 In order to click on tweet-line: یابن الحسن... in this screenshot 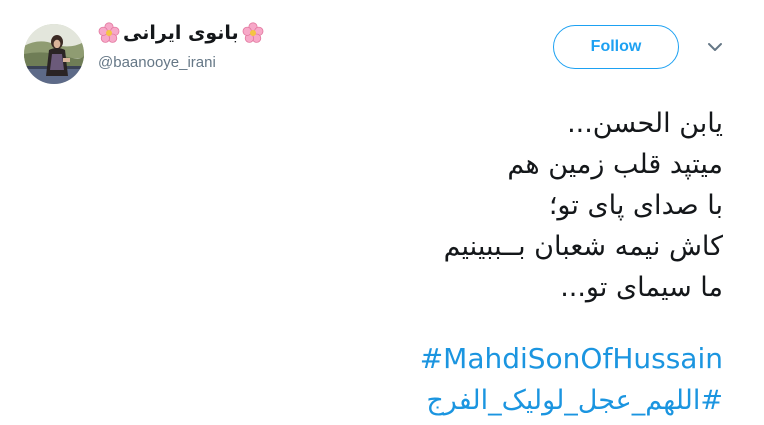, I will do `click(645, 123)`.